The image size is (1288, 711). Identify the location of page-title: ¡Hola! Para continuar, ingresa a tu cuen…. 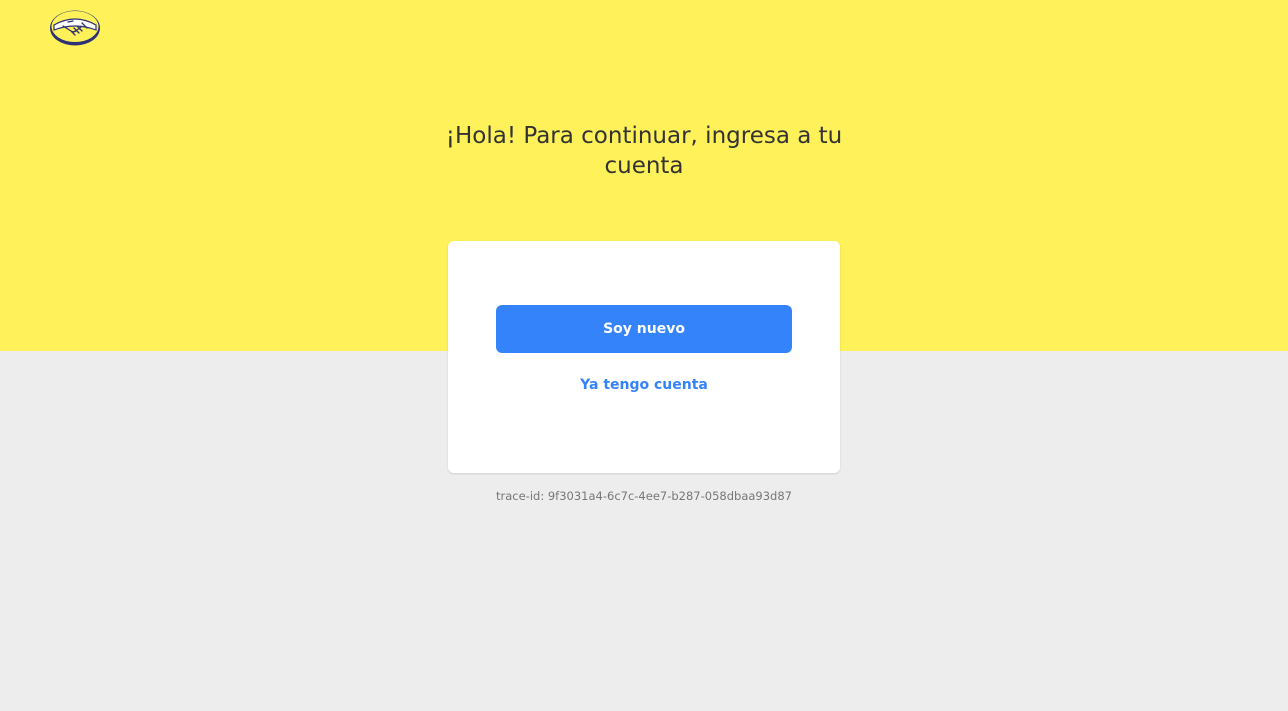
(644, 151).